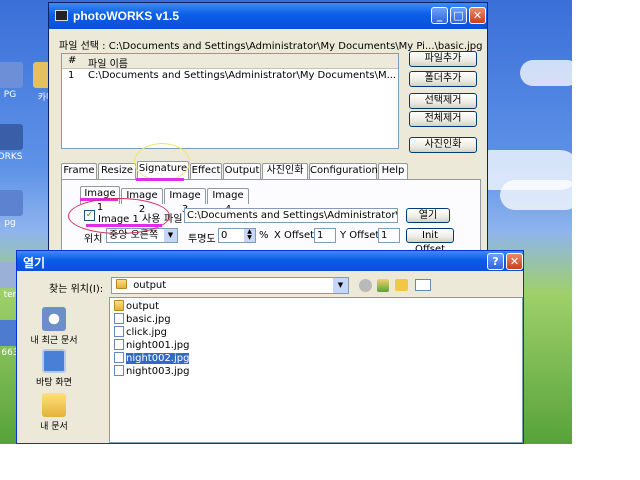 The height and width of the screenshot is (480, 640). I want to click on column-header-filename: 파일 이름, so click(108, 62).